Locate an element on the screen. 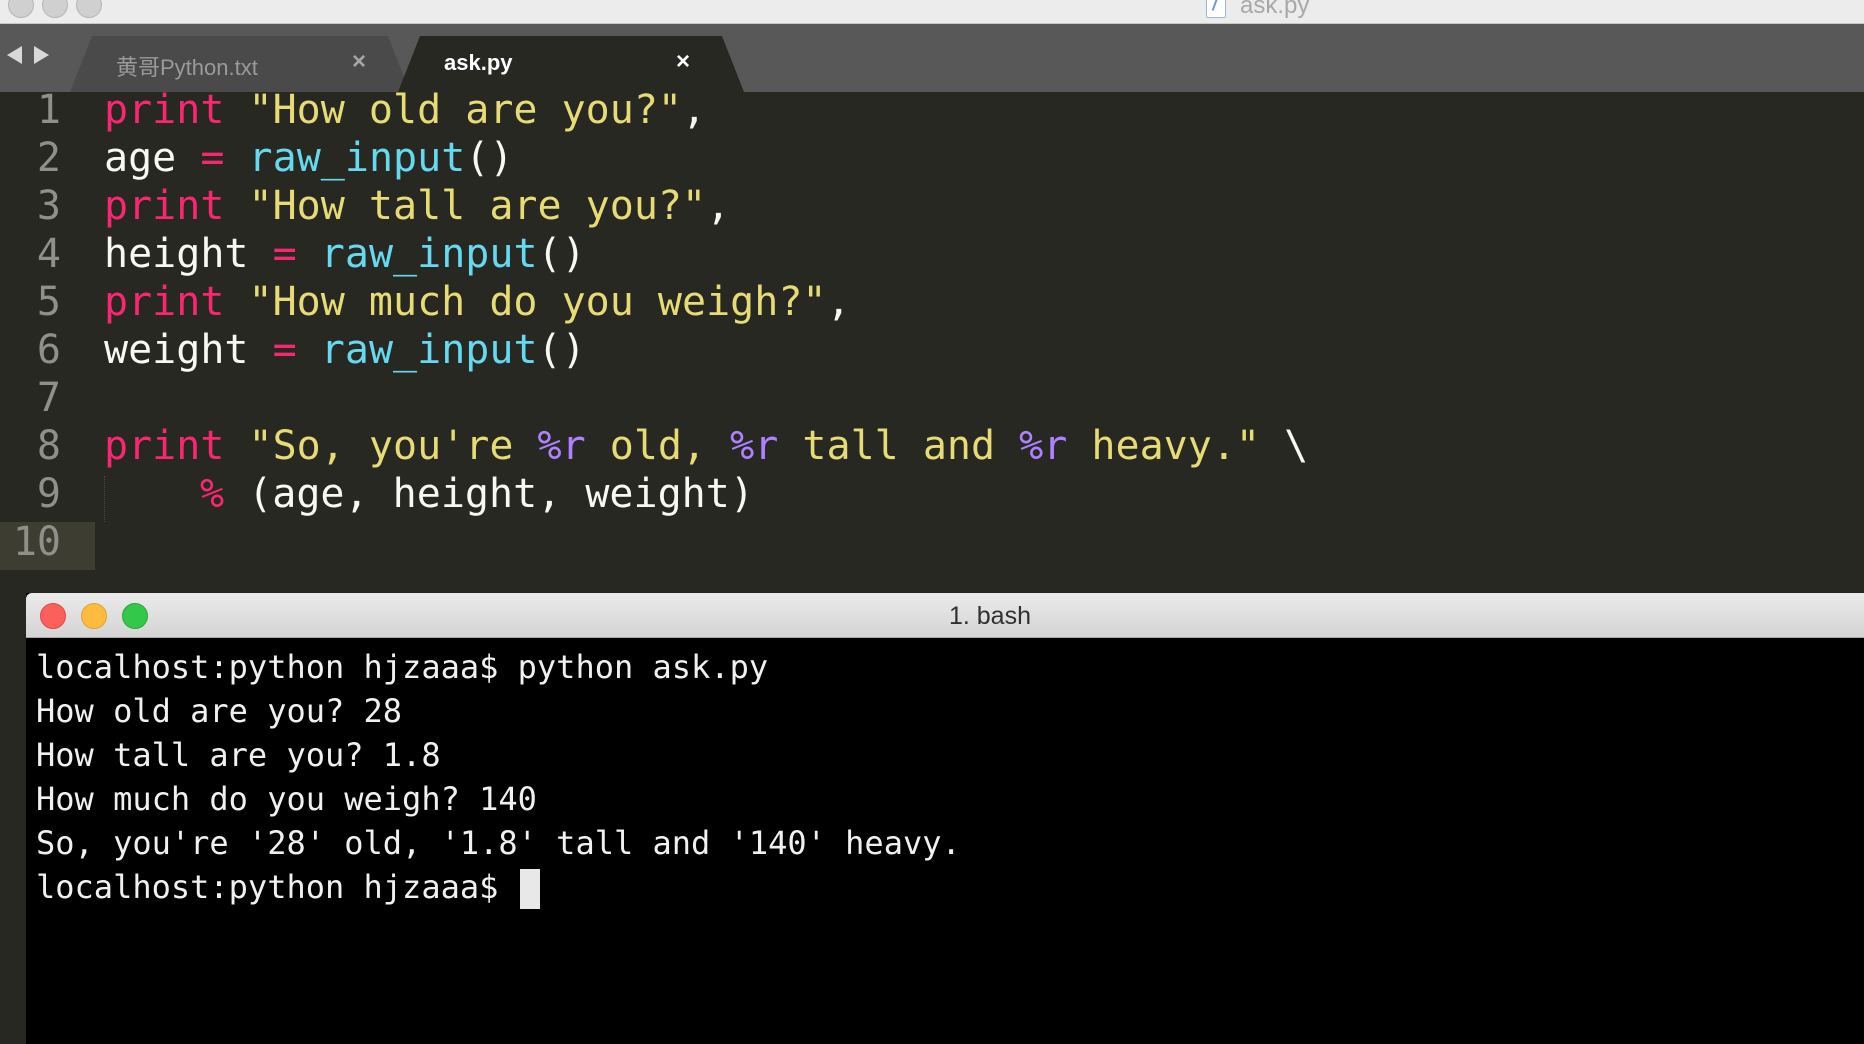  terminal-line: localhost:python hjzaaa$ python ask.py is located at coordinates (402, 667).